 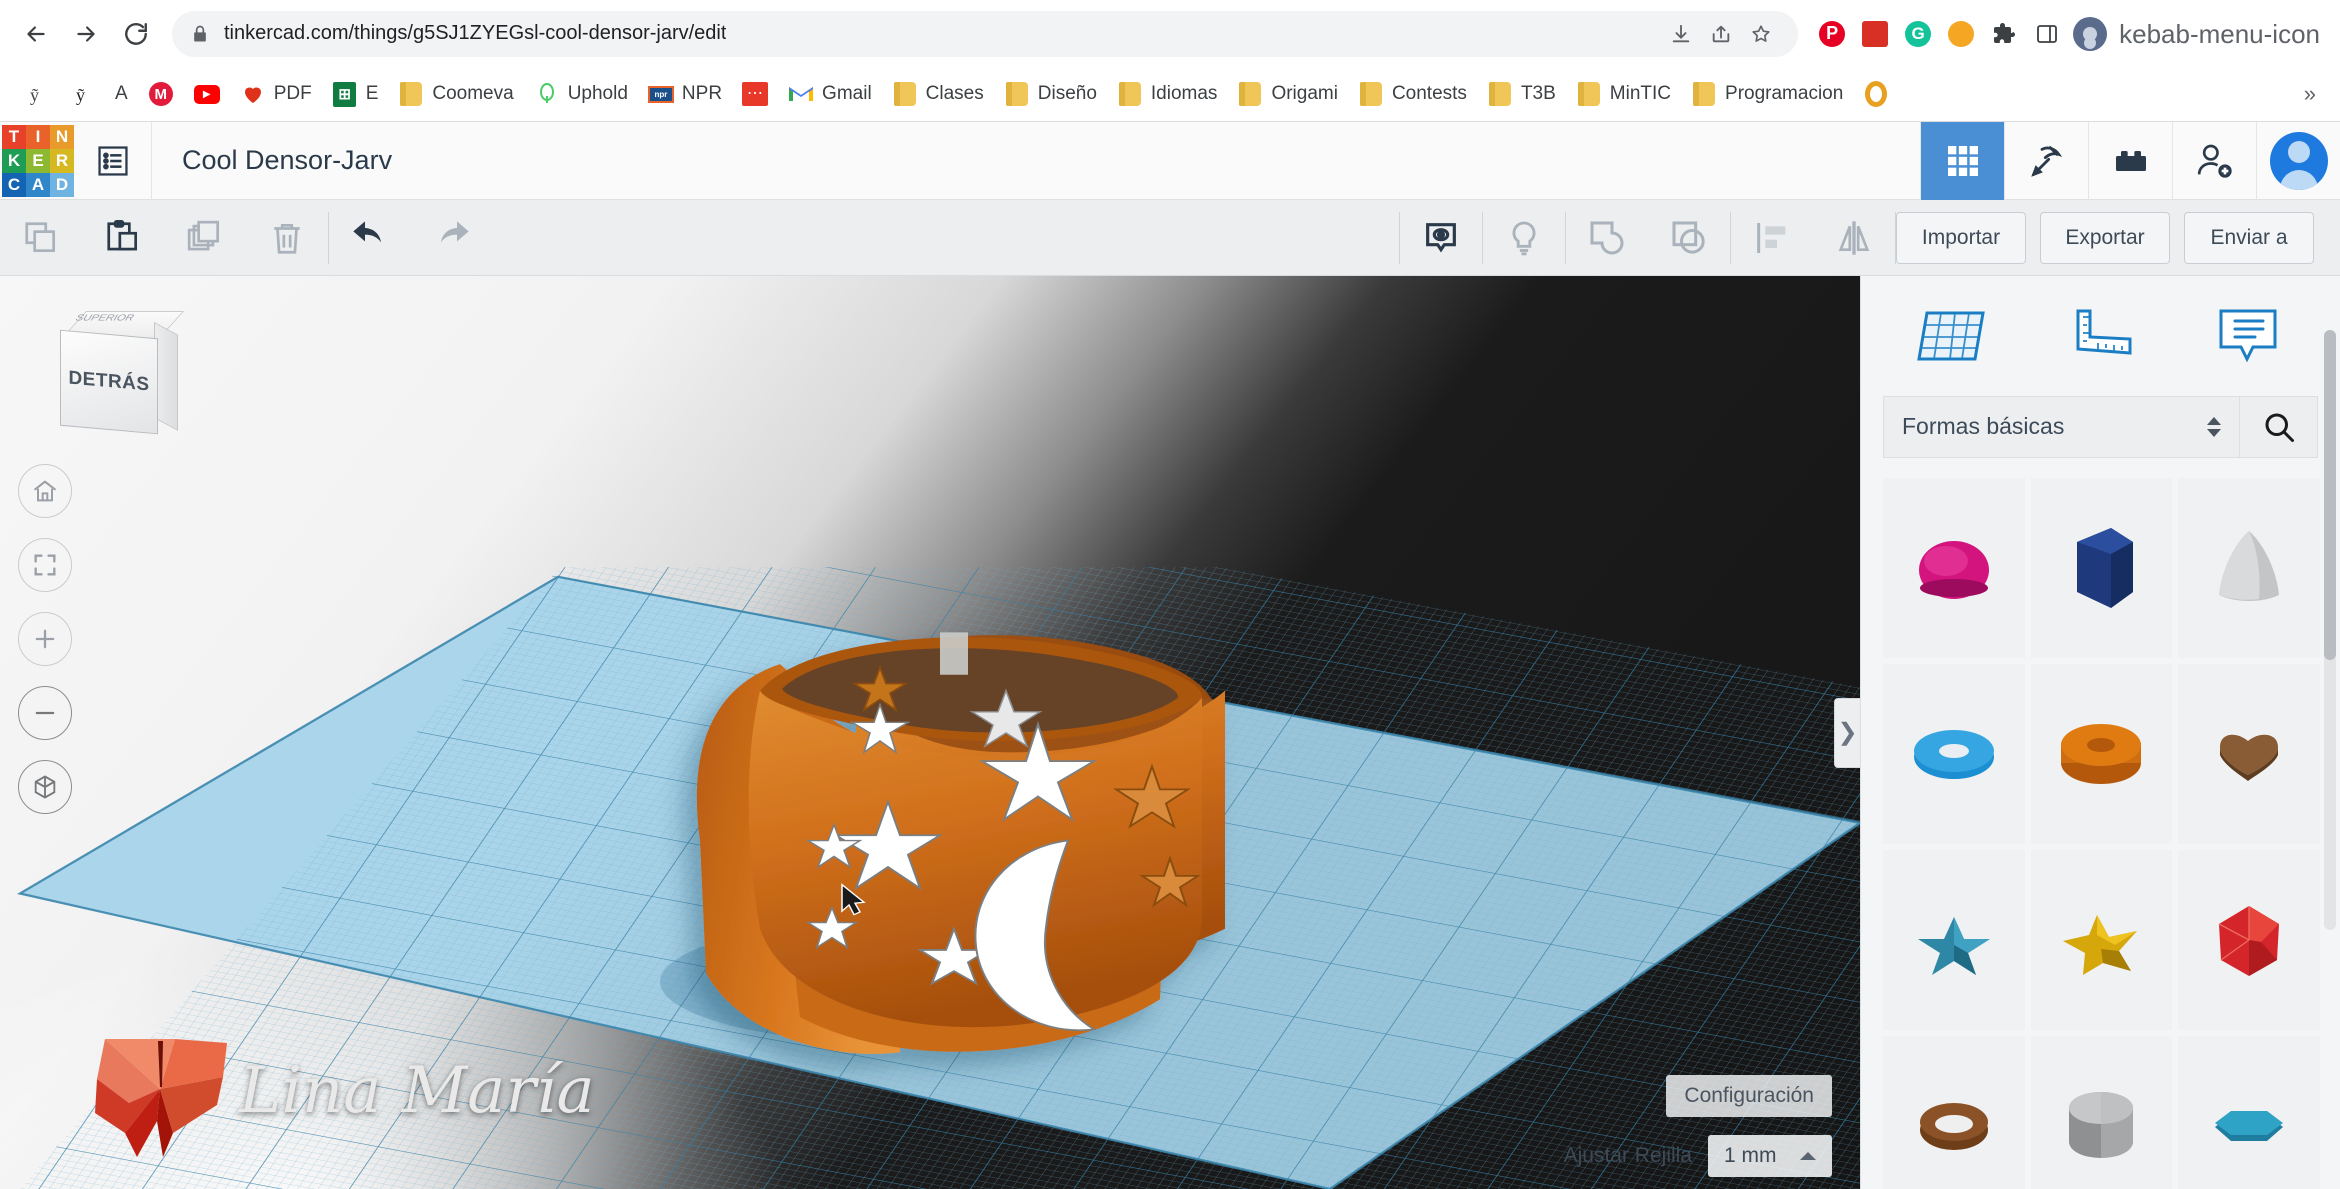 I want to click on paste-icon, so click(x=123, y=238).